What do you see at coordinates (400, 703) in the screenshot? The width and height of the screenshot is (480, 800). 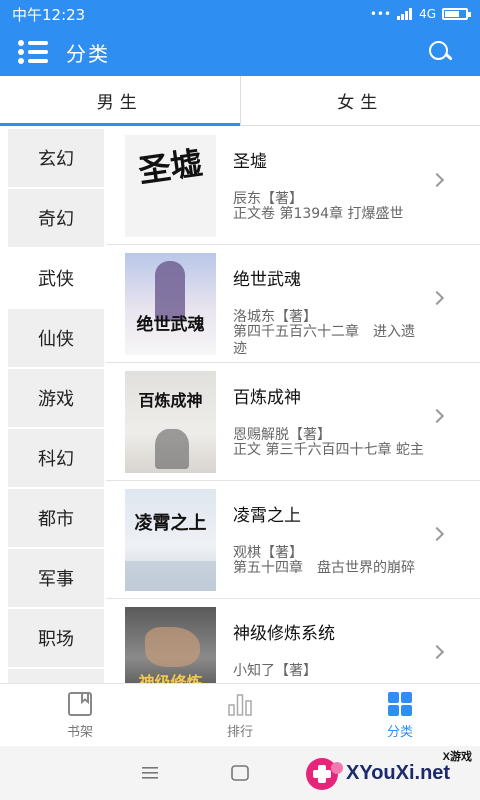 I see `grid-icon` at bounding box center [400, 703].